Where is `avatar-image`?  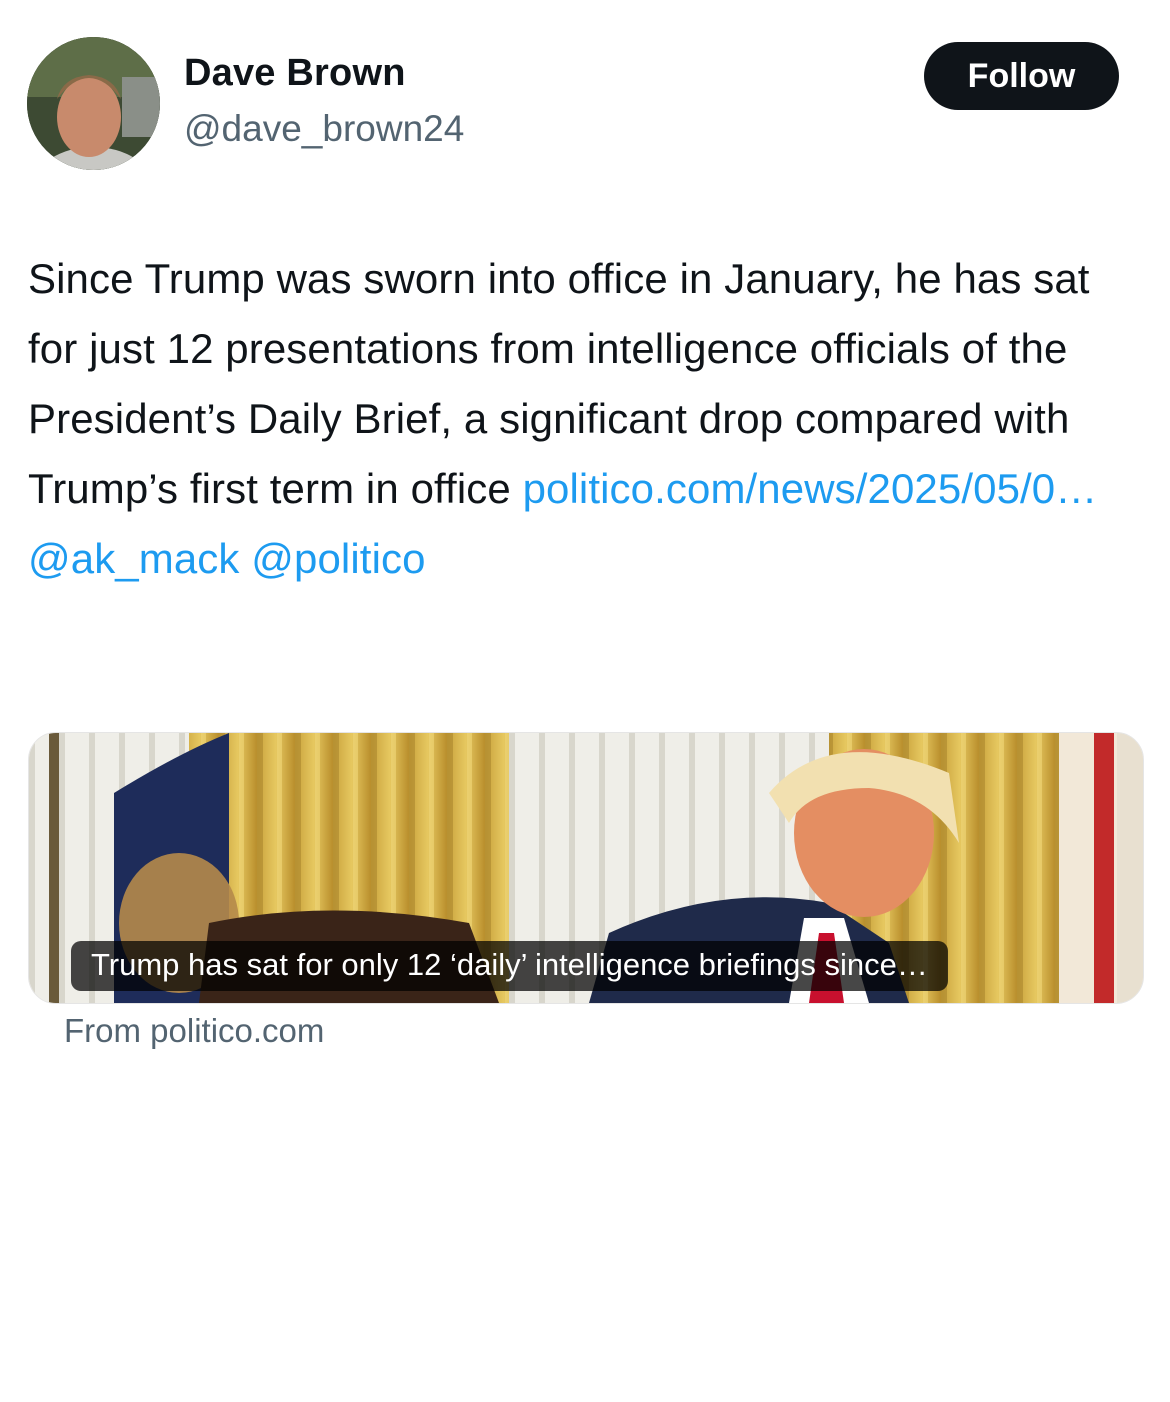
avatar-image is located at coordinates (93, 103).